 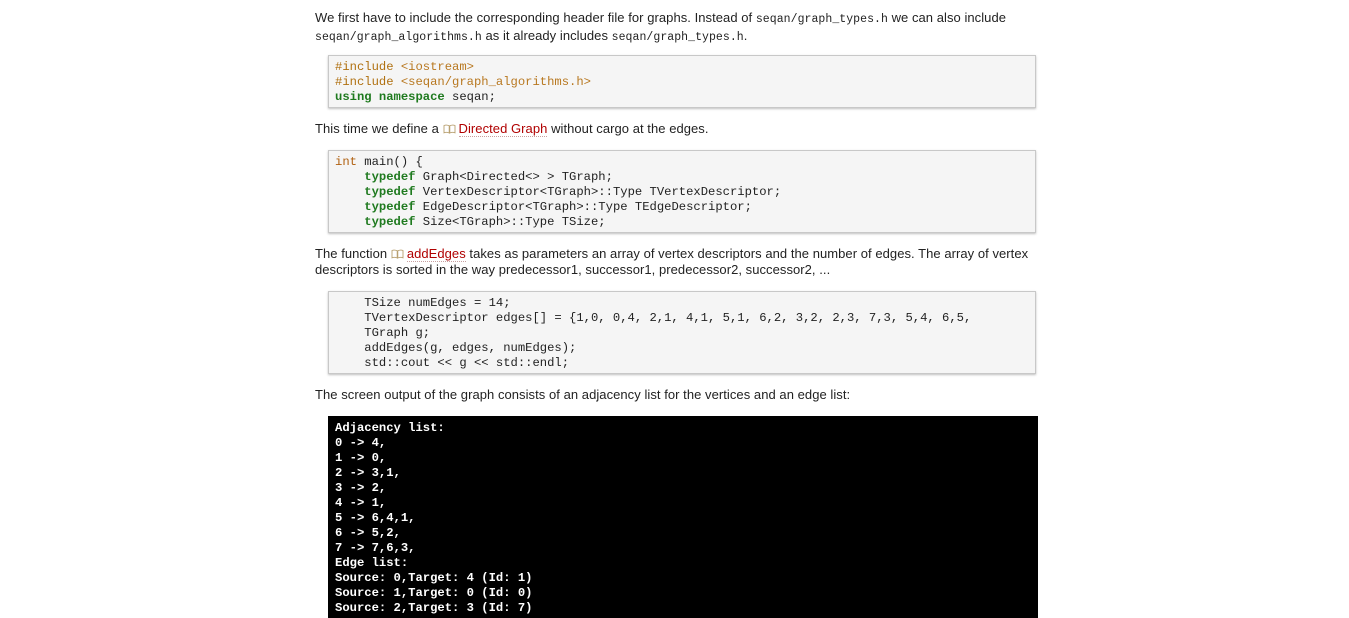 What do you see at coordinates (434, 593) in the screenshot?
I see `terminal-line: Source: 1,Target: 0 (Id: 0)` at bounding box center [434, 593].